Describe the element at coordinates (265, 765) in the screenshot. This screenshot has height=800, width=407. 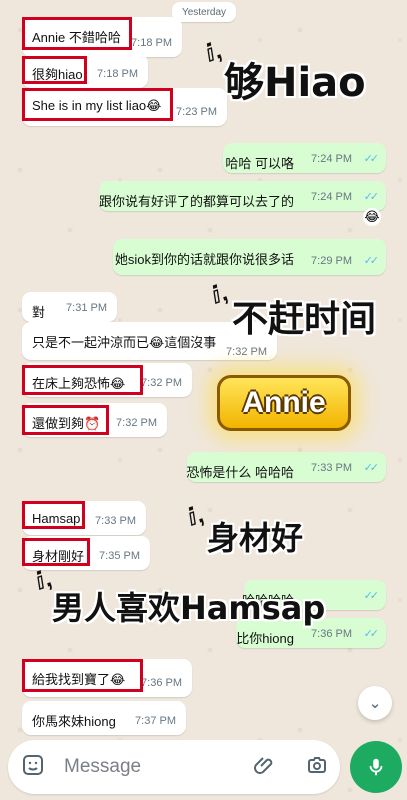
I see `attach-icon` at that location.